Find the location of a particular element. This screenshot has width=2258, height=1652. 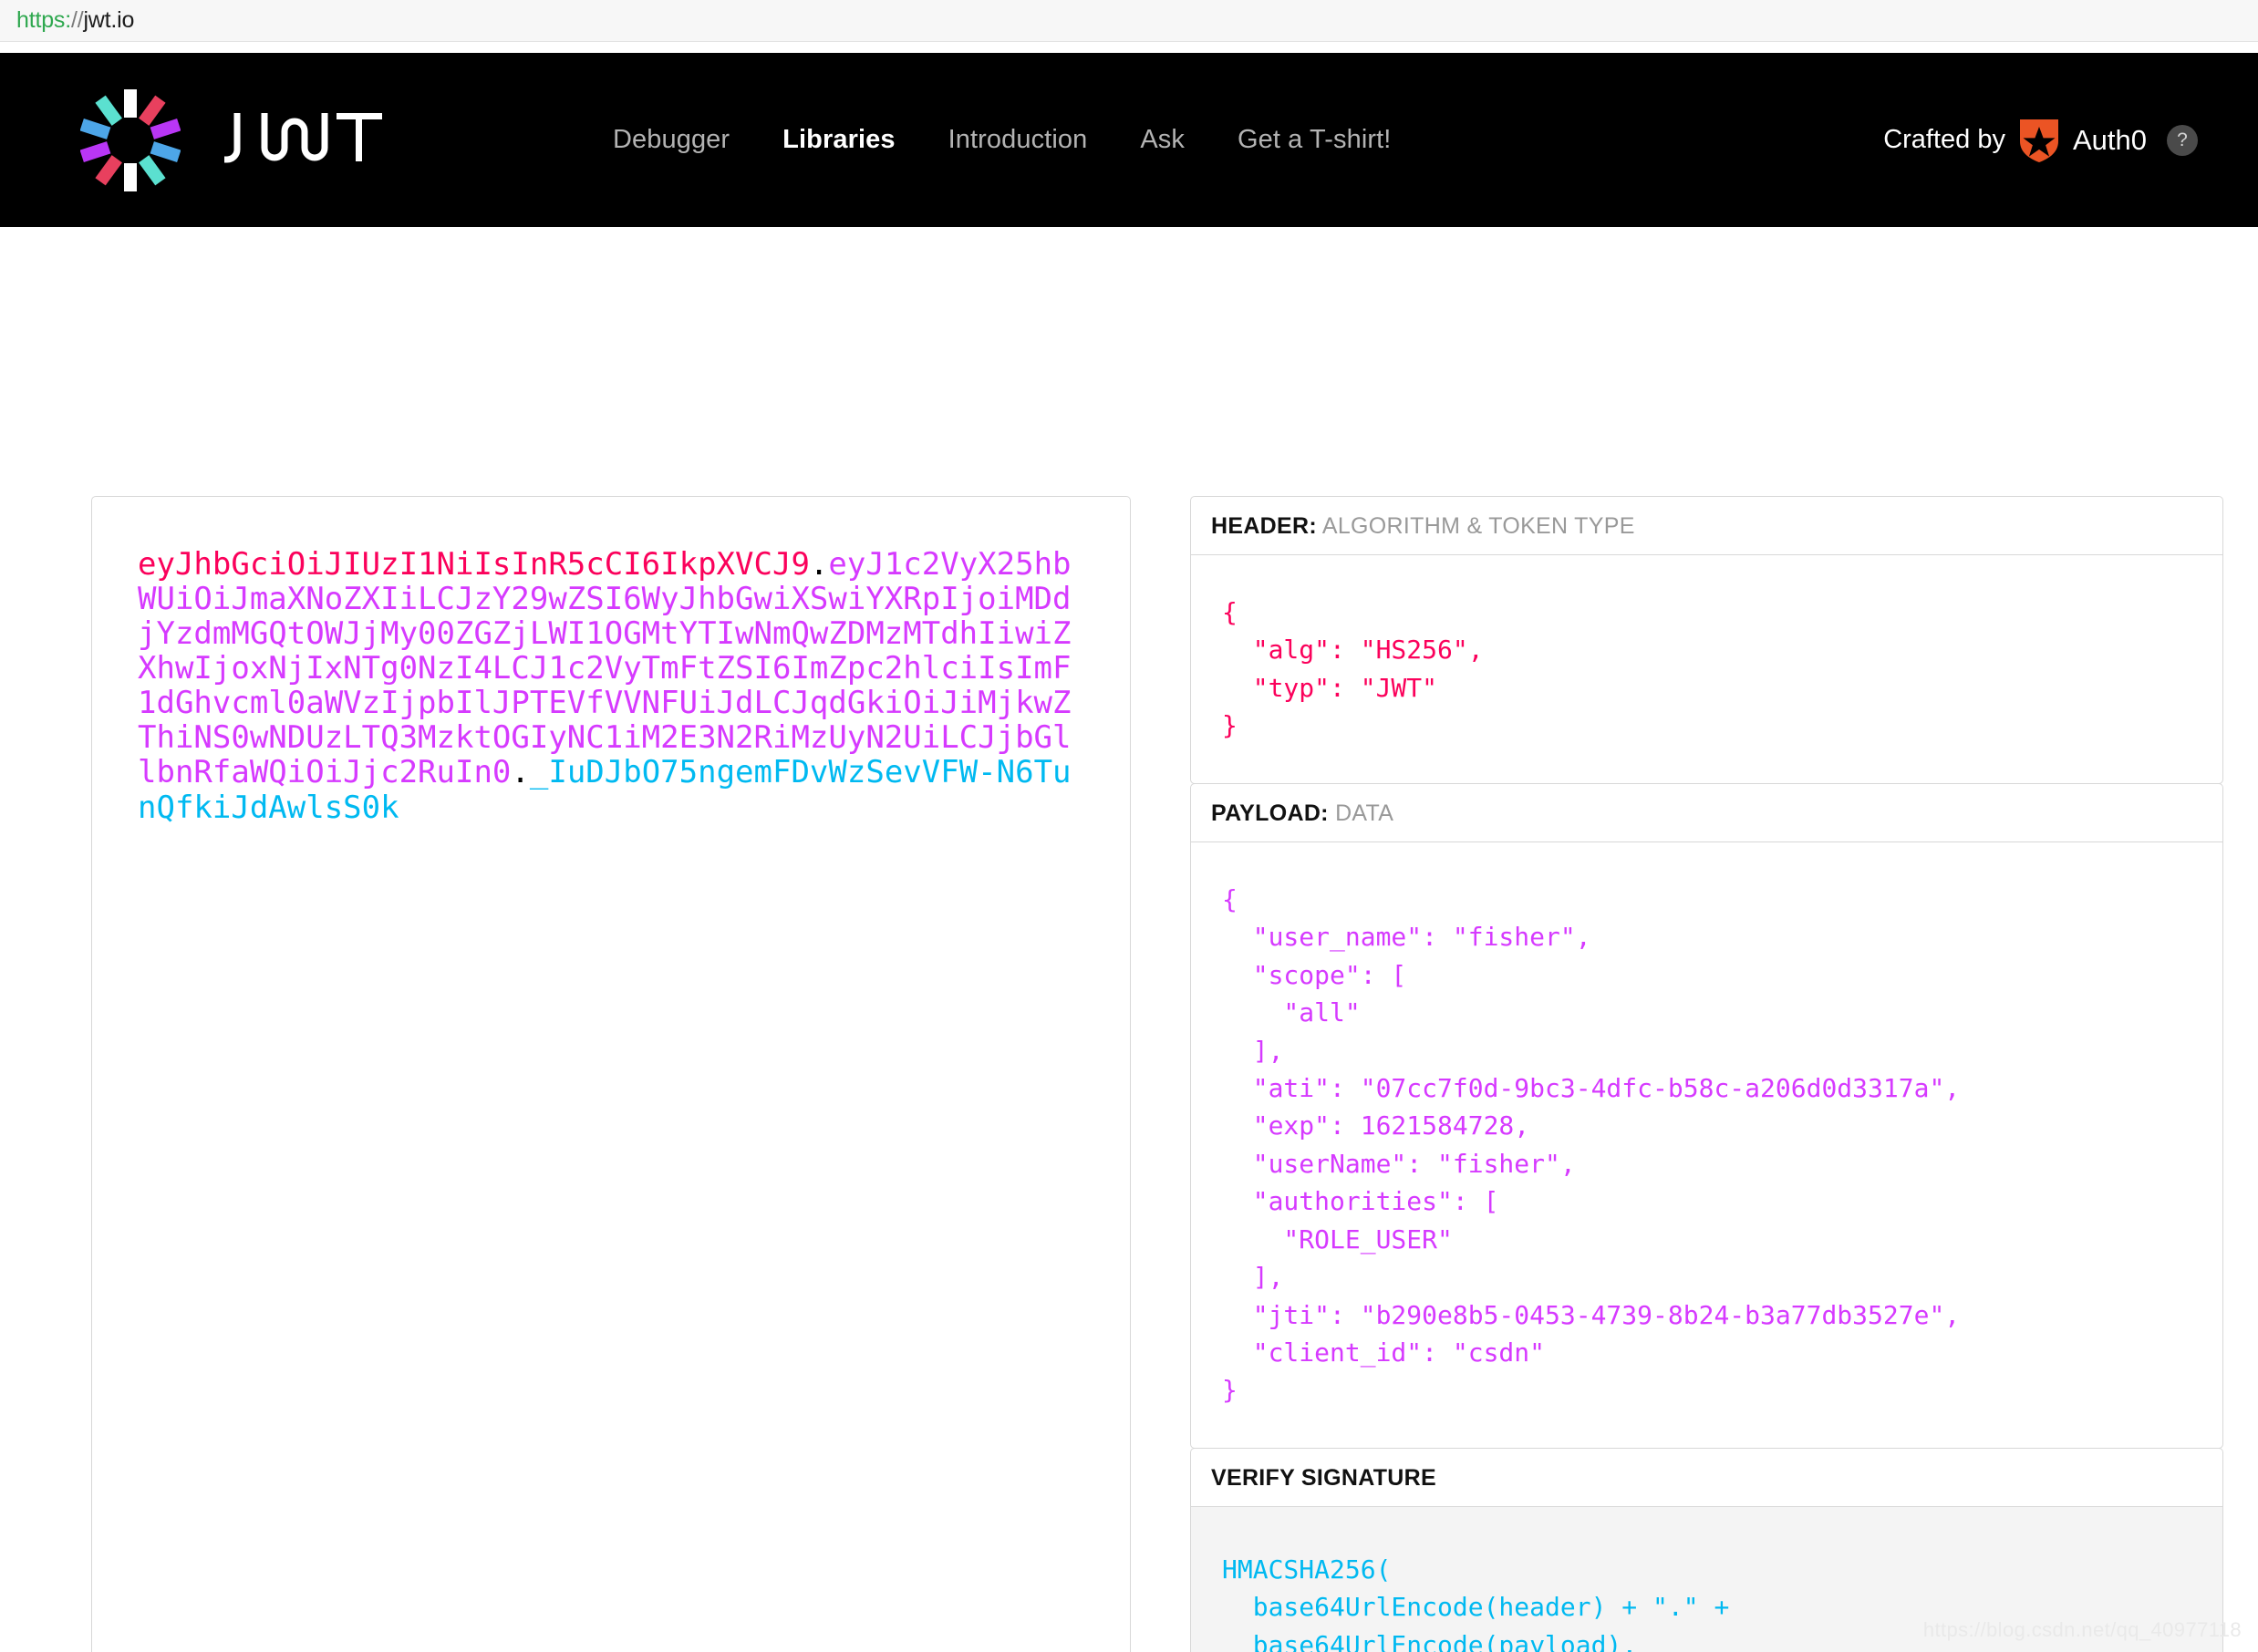

watermark: https://blog.csdn.net/qq_40977118 is located at coordinates (2082, 1629).